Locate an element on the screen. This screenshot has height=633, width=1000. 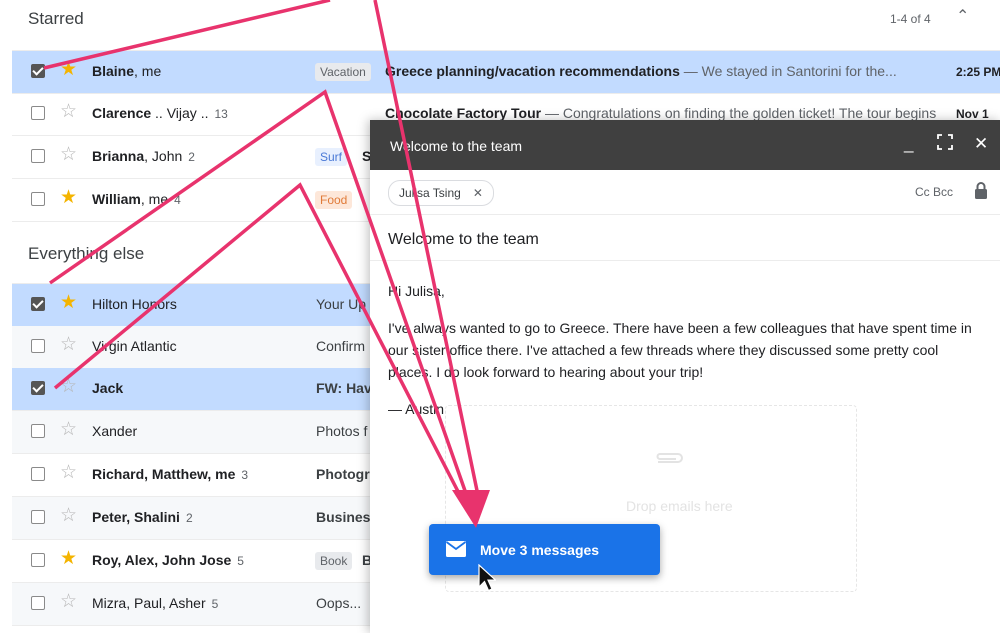
subject-text: Chocolate Factory Tour is located at coordinates (463, 113).